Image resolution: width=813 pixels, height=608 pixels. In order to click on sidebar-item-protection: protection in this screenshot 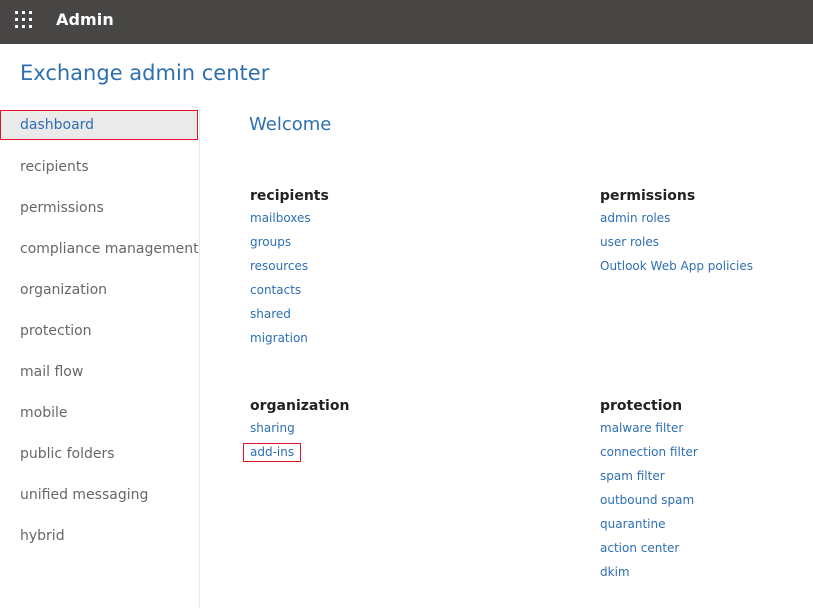, I will do `click(99, 331)`.